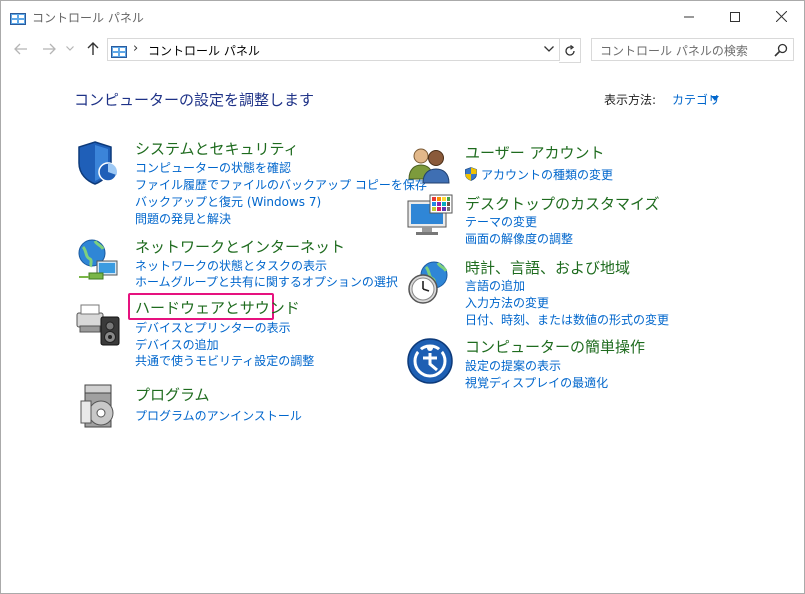 The width and height of the screenshot is (805, 594). I want to click on refresh-button, so click(570, 50).